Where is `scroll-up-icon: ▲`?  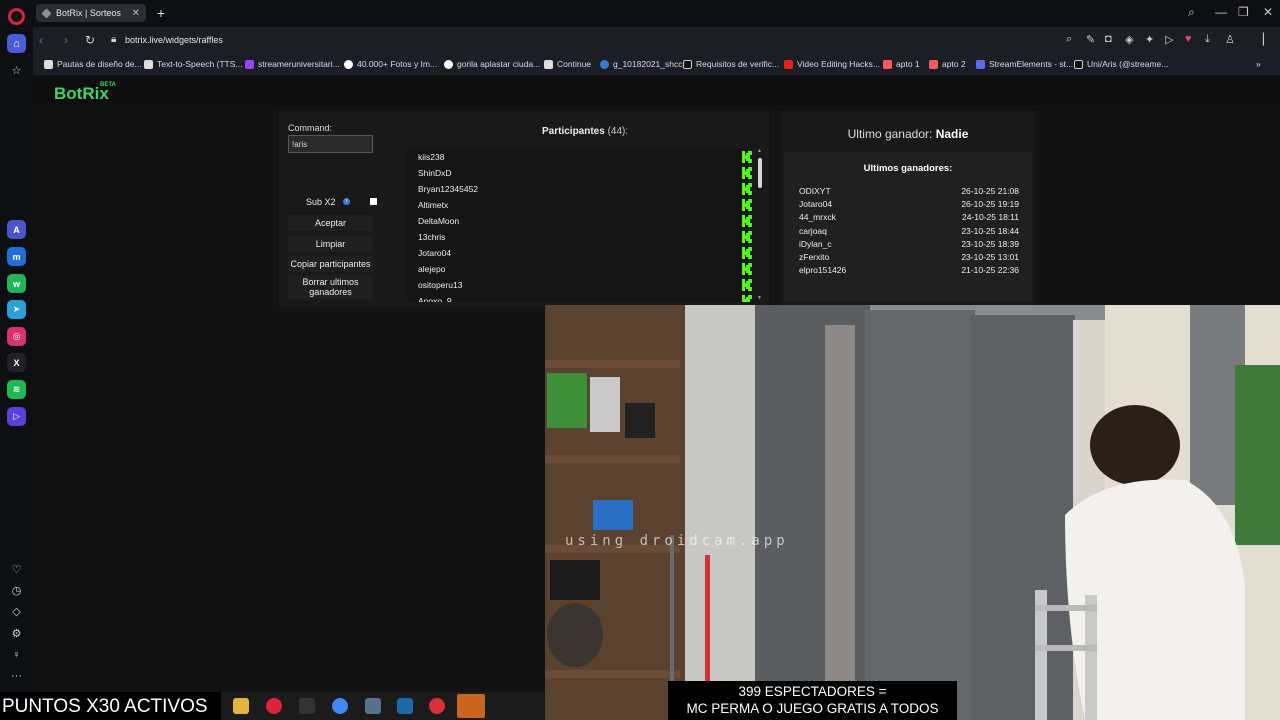 scroll-up-icon: ▲ is located at coordinates (759, 151).